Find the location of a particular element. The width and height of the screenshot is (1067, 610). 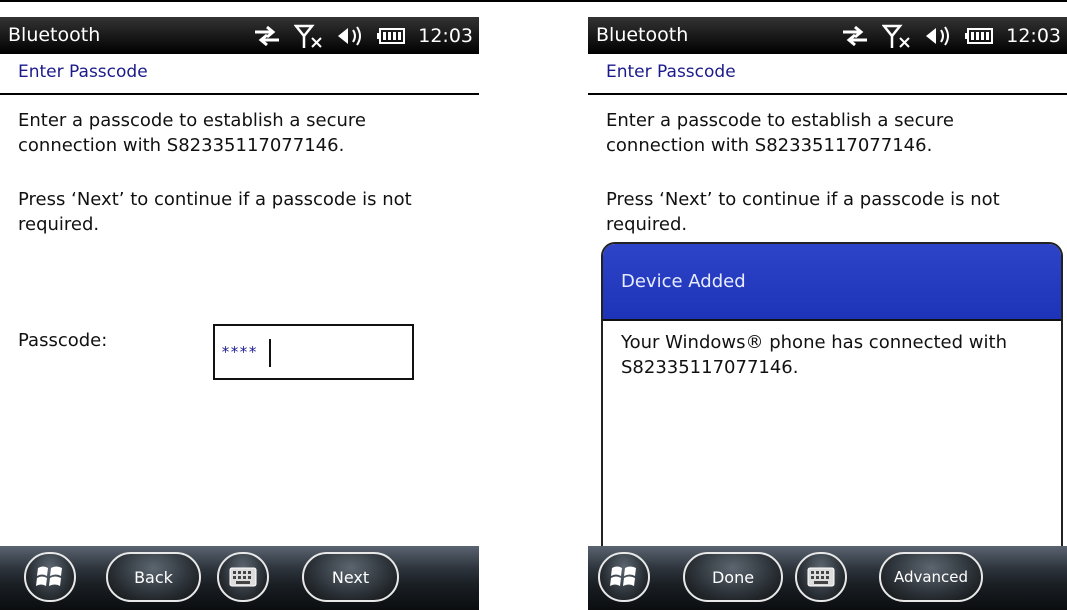

dialog-header: Device Added is located at coordinates (832, 282).